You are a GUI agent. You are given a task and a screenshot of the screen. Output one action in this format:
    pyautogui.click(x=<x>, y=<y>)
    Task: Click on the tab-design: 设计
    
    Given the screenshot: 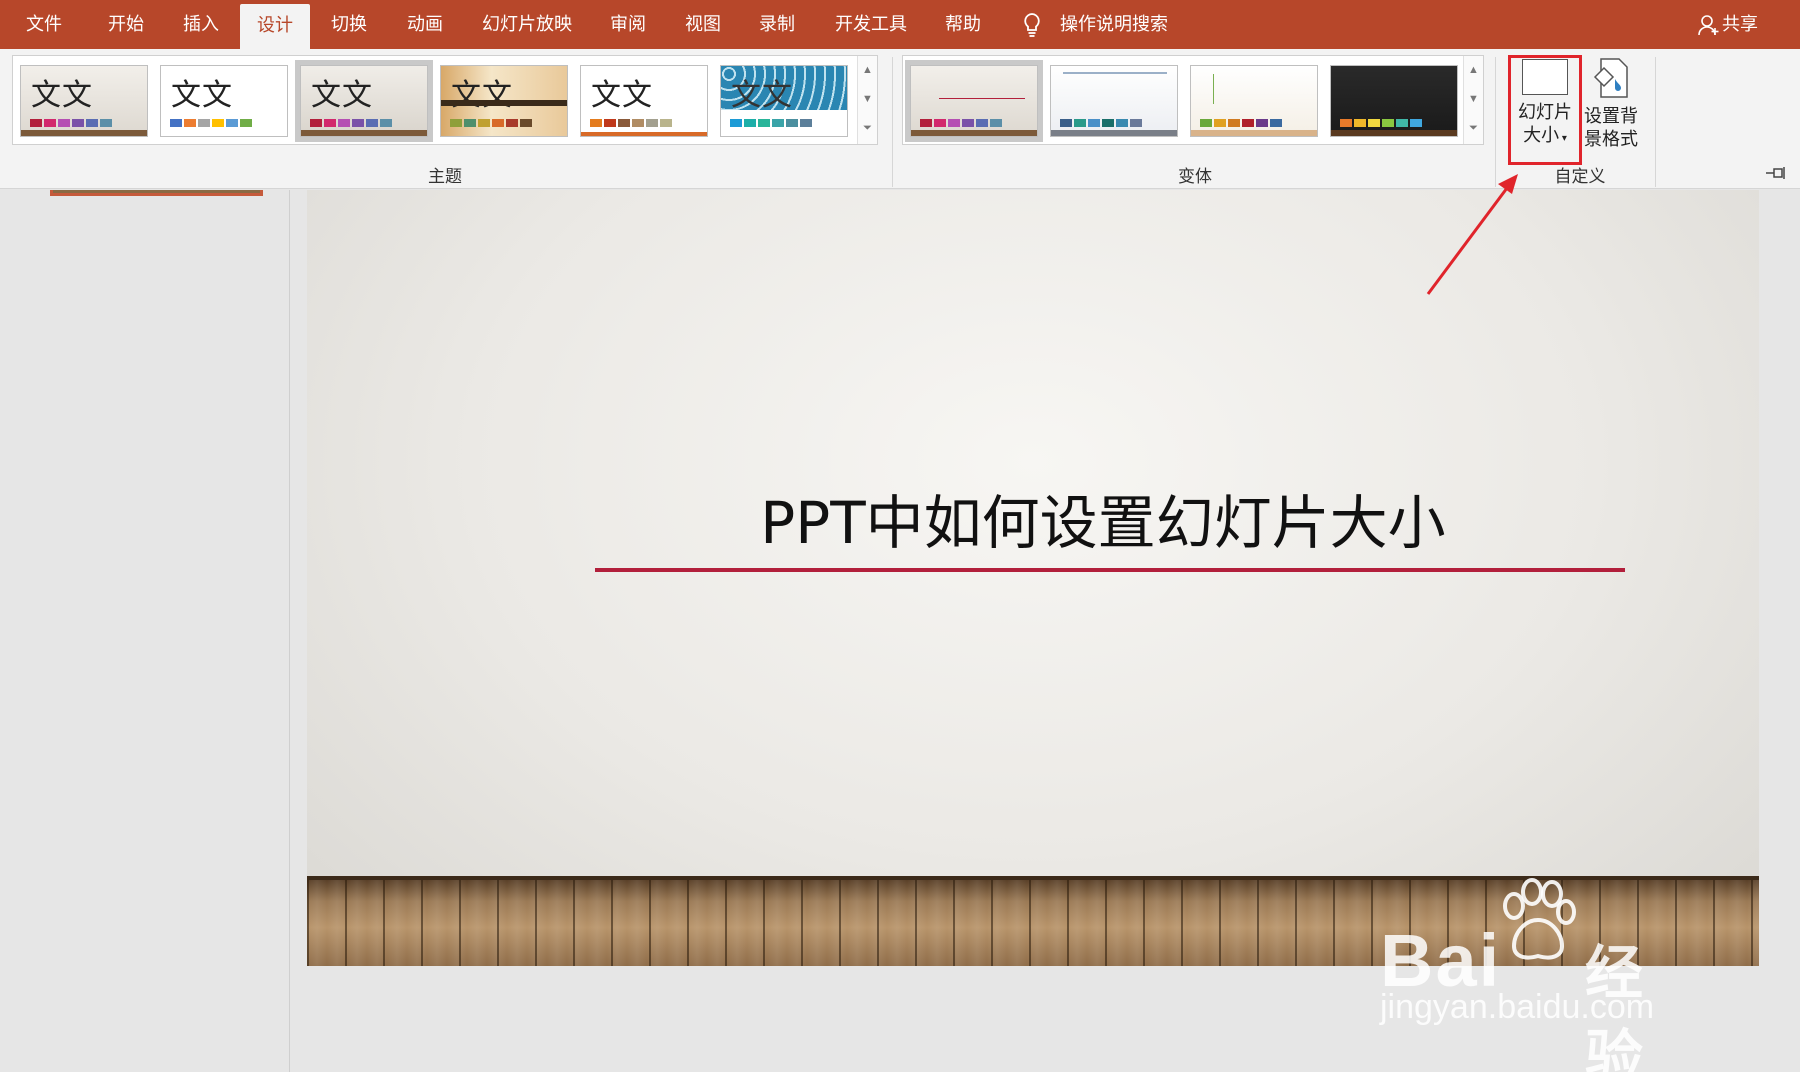 What is the action you would take?
    pyautogui.click(x=275, y=26)
    